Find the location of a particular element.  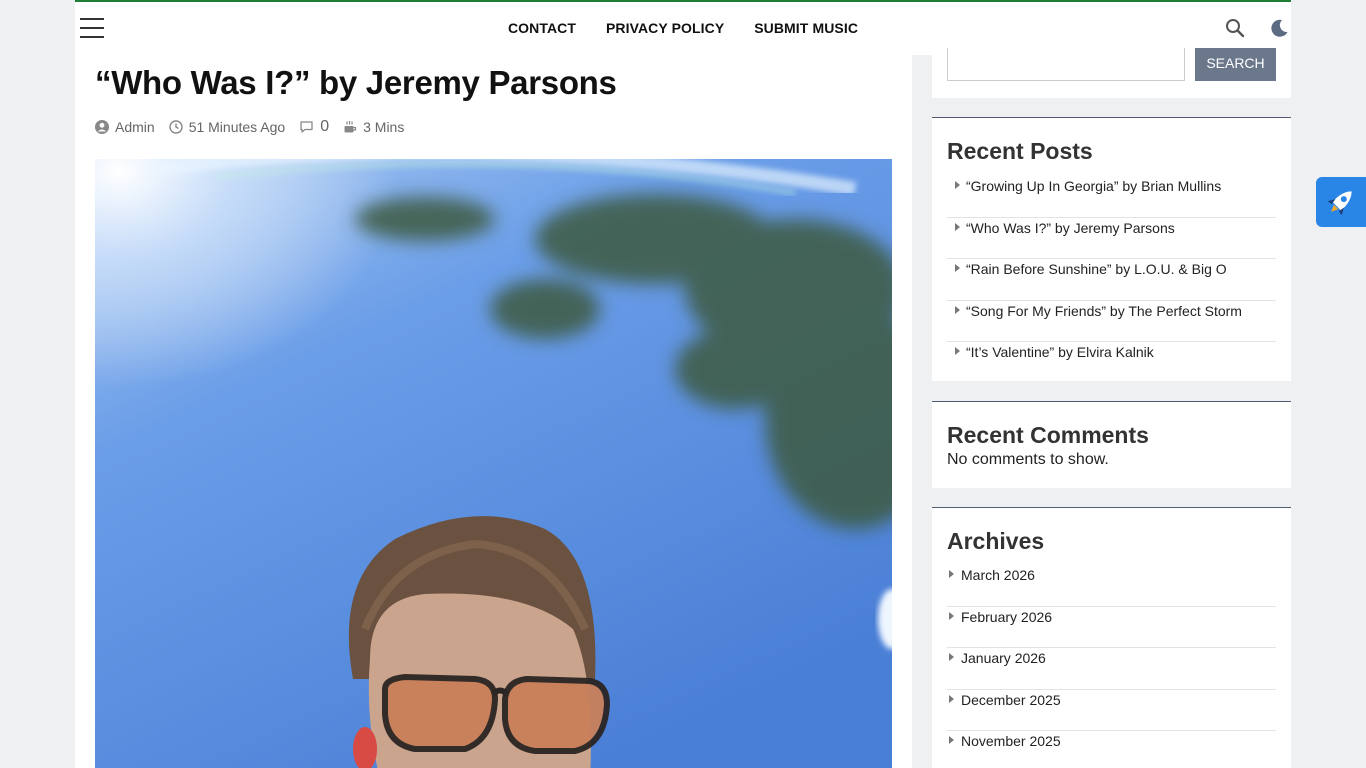

search-widget: SEARCH is located at coordinates (1111, 73).